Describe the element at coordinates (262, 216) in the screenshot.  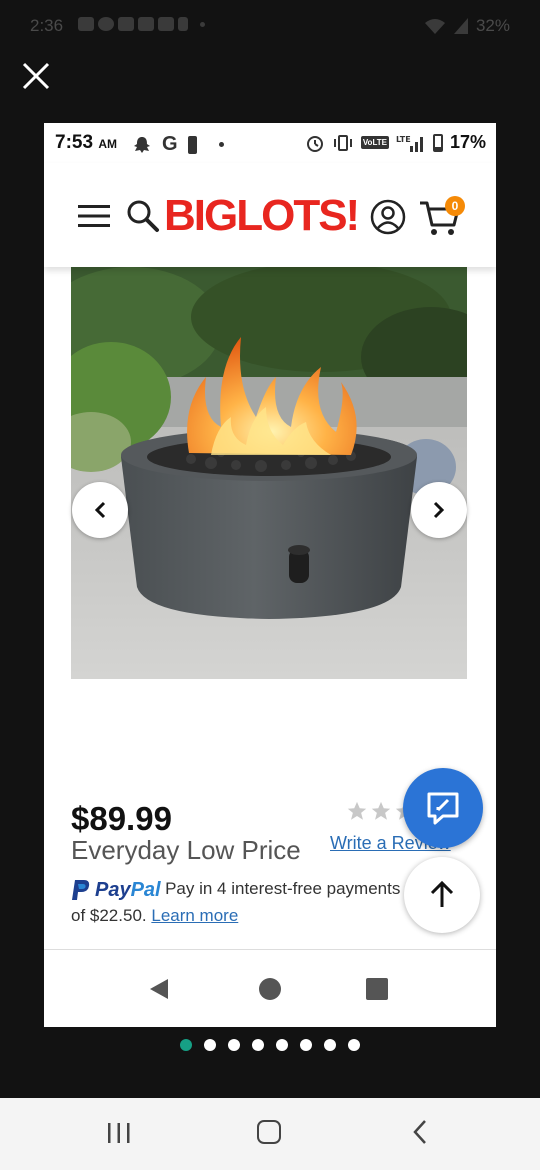
I see `biglots-logo: BIGLOTS!` at that location.